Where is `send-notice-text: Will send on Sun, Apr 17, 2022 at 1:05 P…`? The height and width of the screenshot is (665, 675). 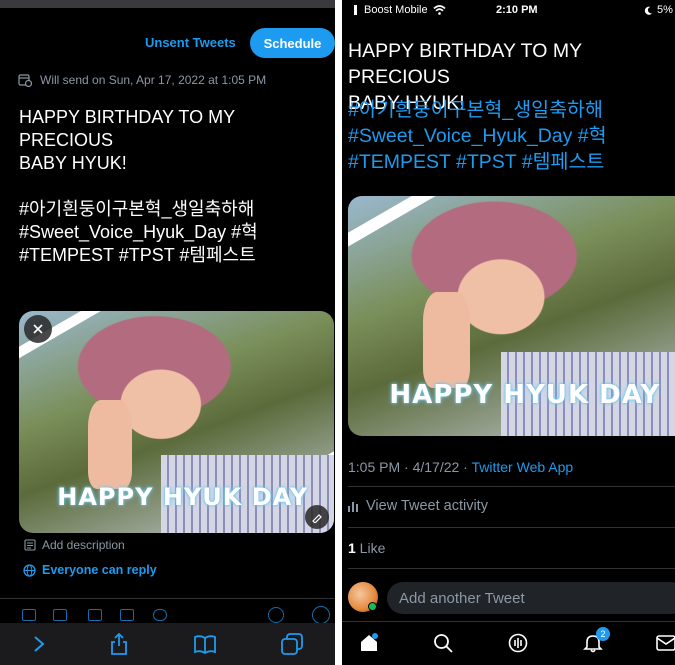
send-notice-text: Will send on Sun, Apr 17, 2022 at 1:05 P… is located at coordinates (153, 80).